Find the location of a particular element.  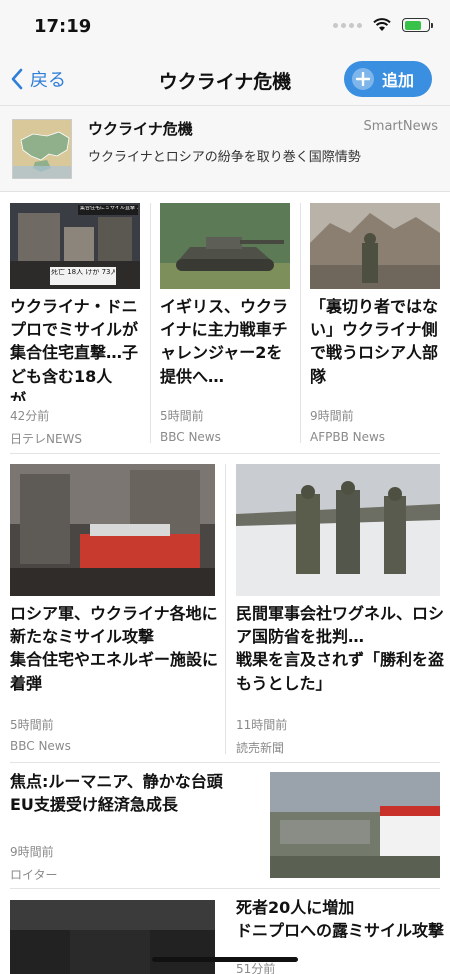

article-source: AFPBB News is located at coordinates (348, 437).